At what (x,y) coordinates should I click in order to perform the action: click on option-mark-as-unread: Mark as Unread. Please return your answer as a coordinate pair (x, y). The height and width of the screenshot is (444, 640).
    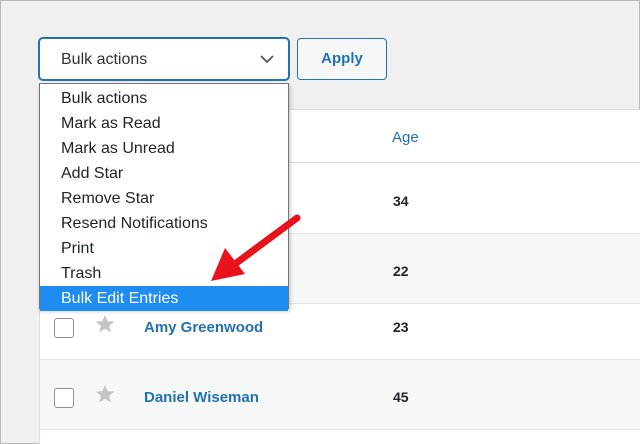
    Looking at the image, I should click on (164, 148).